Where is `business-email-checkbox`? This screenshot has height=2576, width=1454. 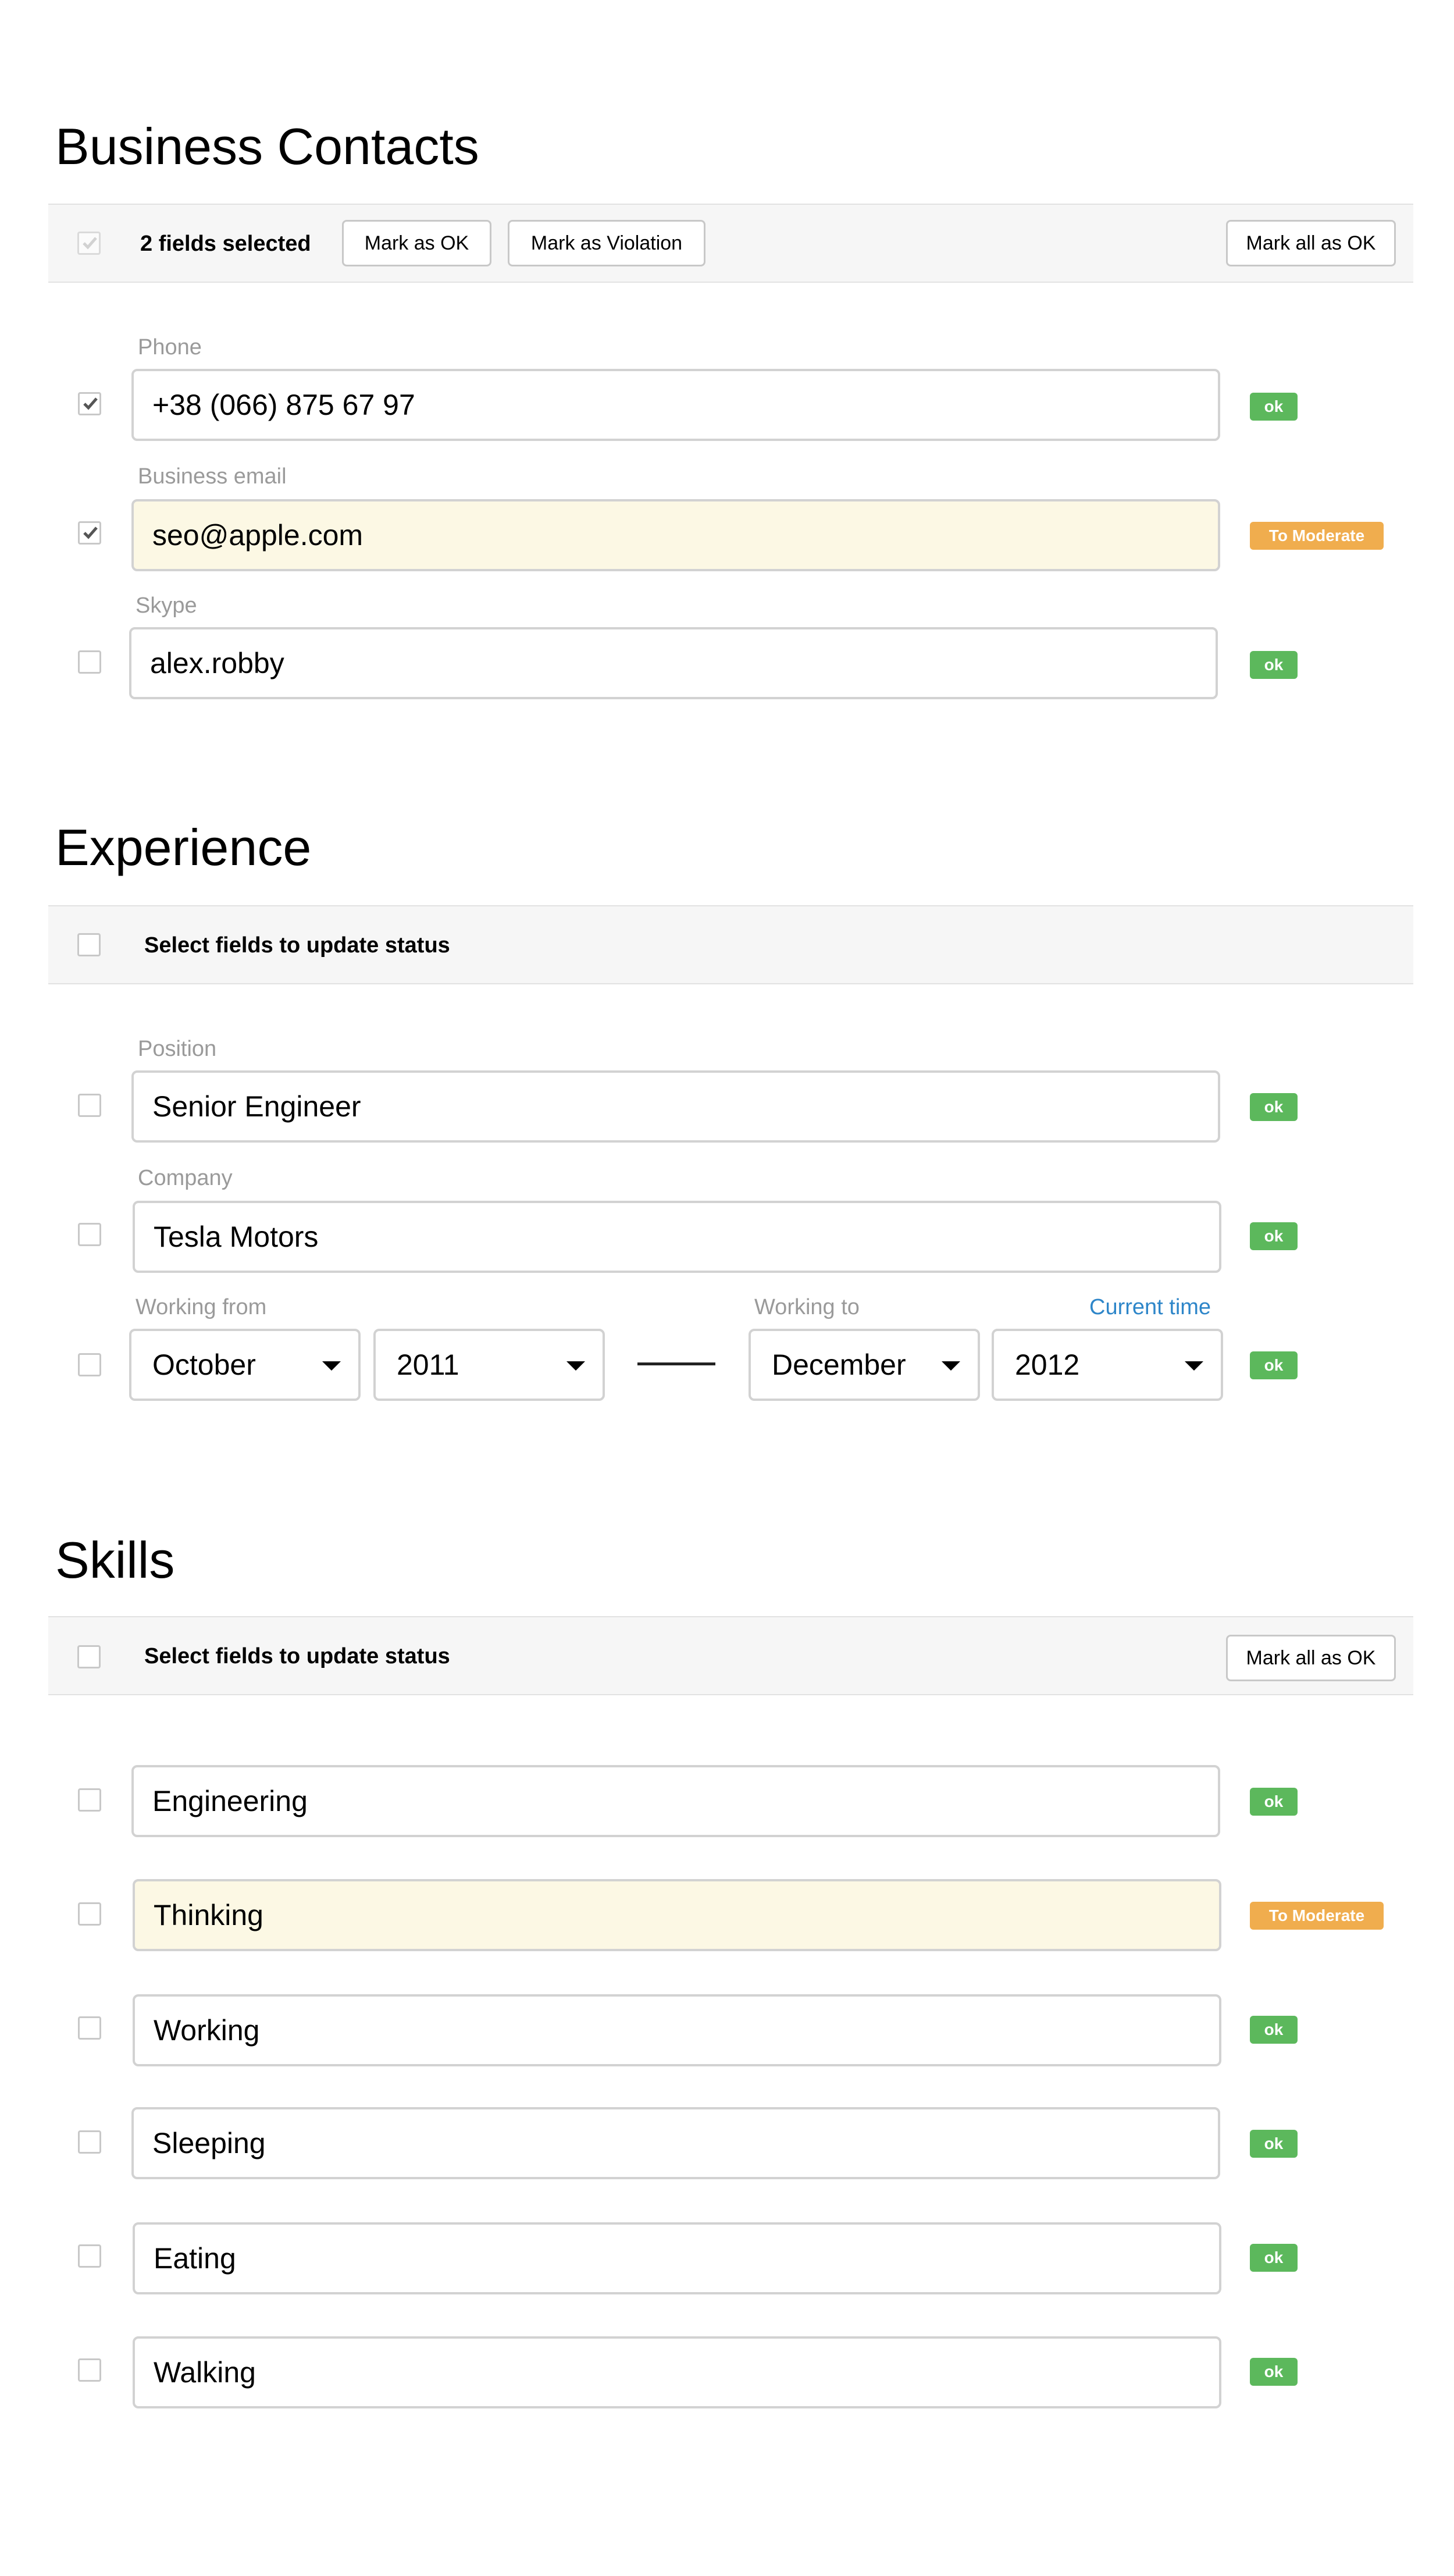 business-email-checkbox is located at coordinates (89, 533).